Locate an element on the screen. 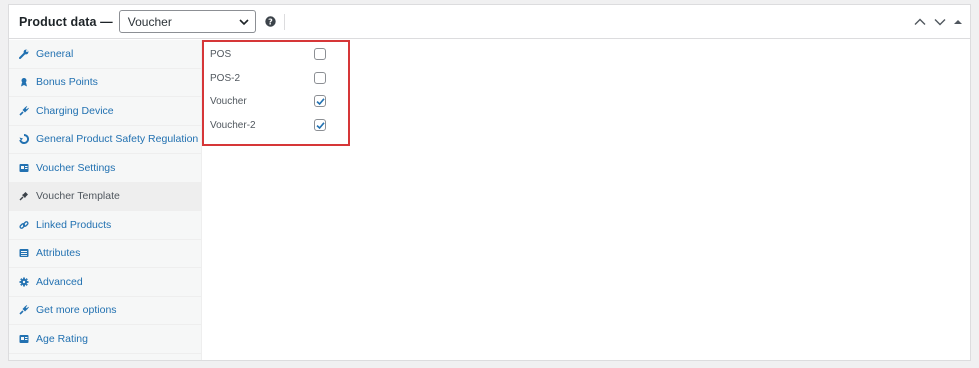 The height and width of the screenshot is (368, 979). panel-header: Product data — Voucher ? is located at coordinates (489, 22).